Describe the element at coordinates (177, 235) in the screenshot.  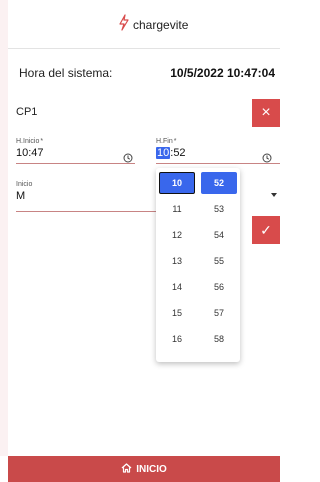
I see `hour-option: 12` at that location.